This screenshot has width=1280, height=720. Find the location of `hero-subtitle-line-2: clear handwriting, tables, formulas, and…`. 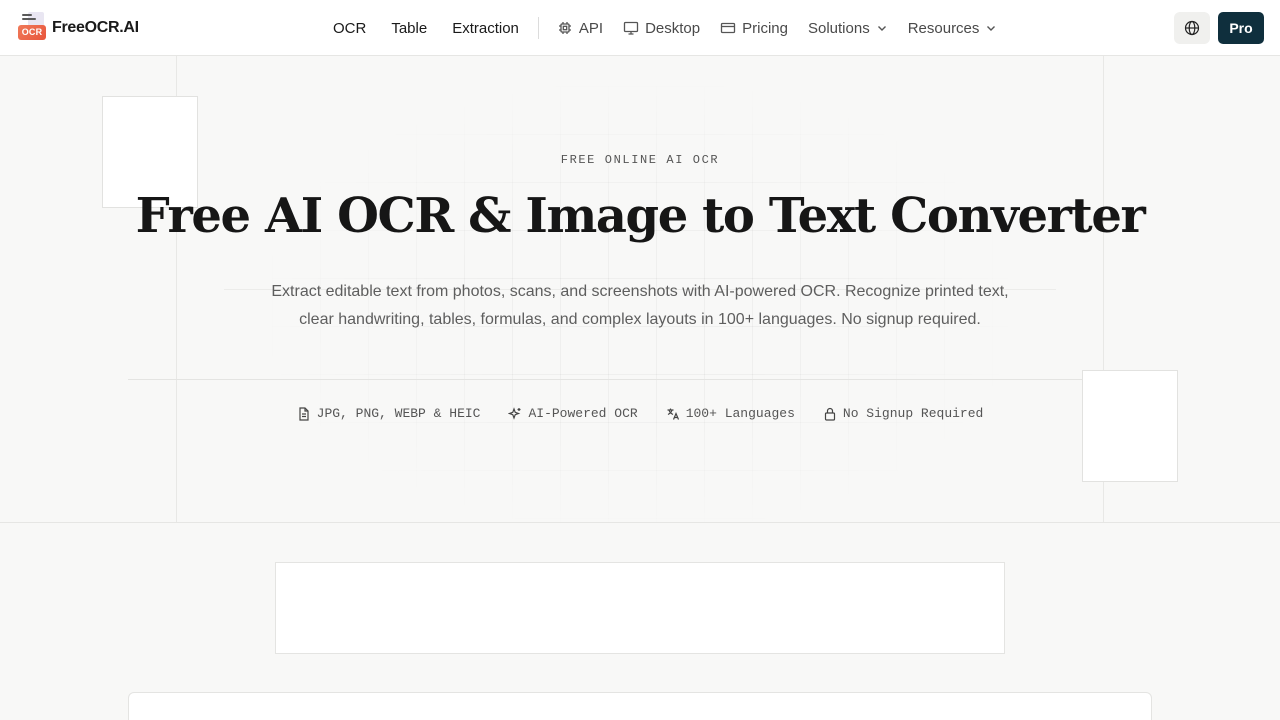

hero-subtitle-line-2: clear handwriting, tables, formulas, and… is located at coordinates (640, 319).